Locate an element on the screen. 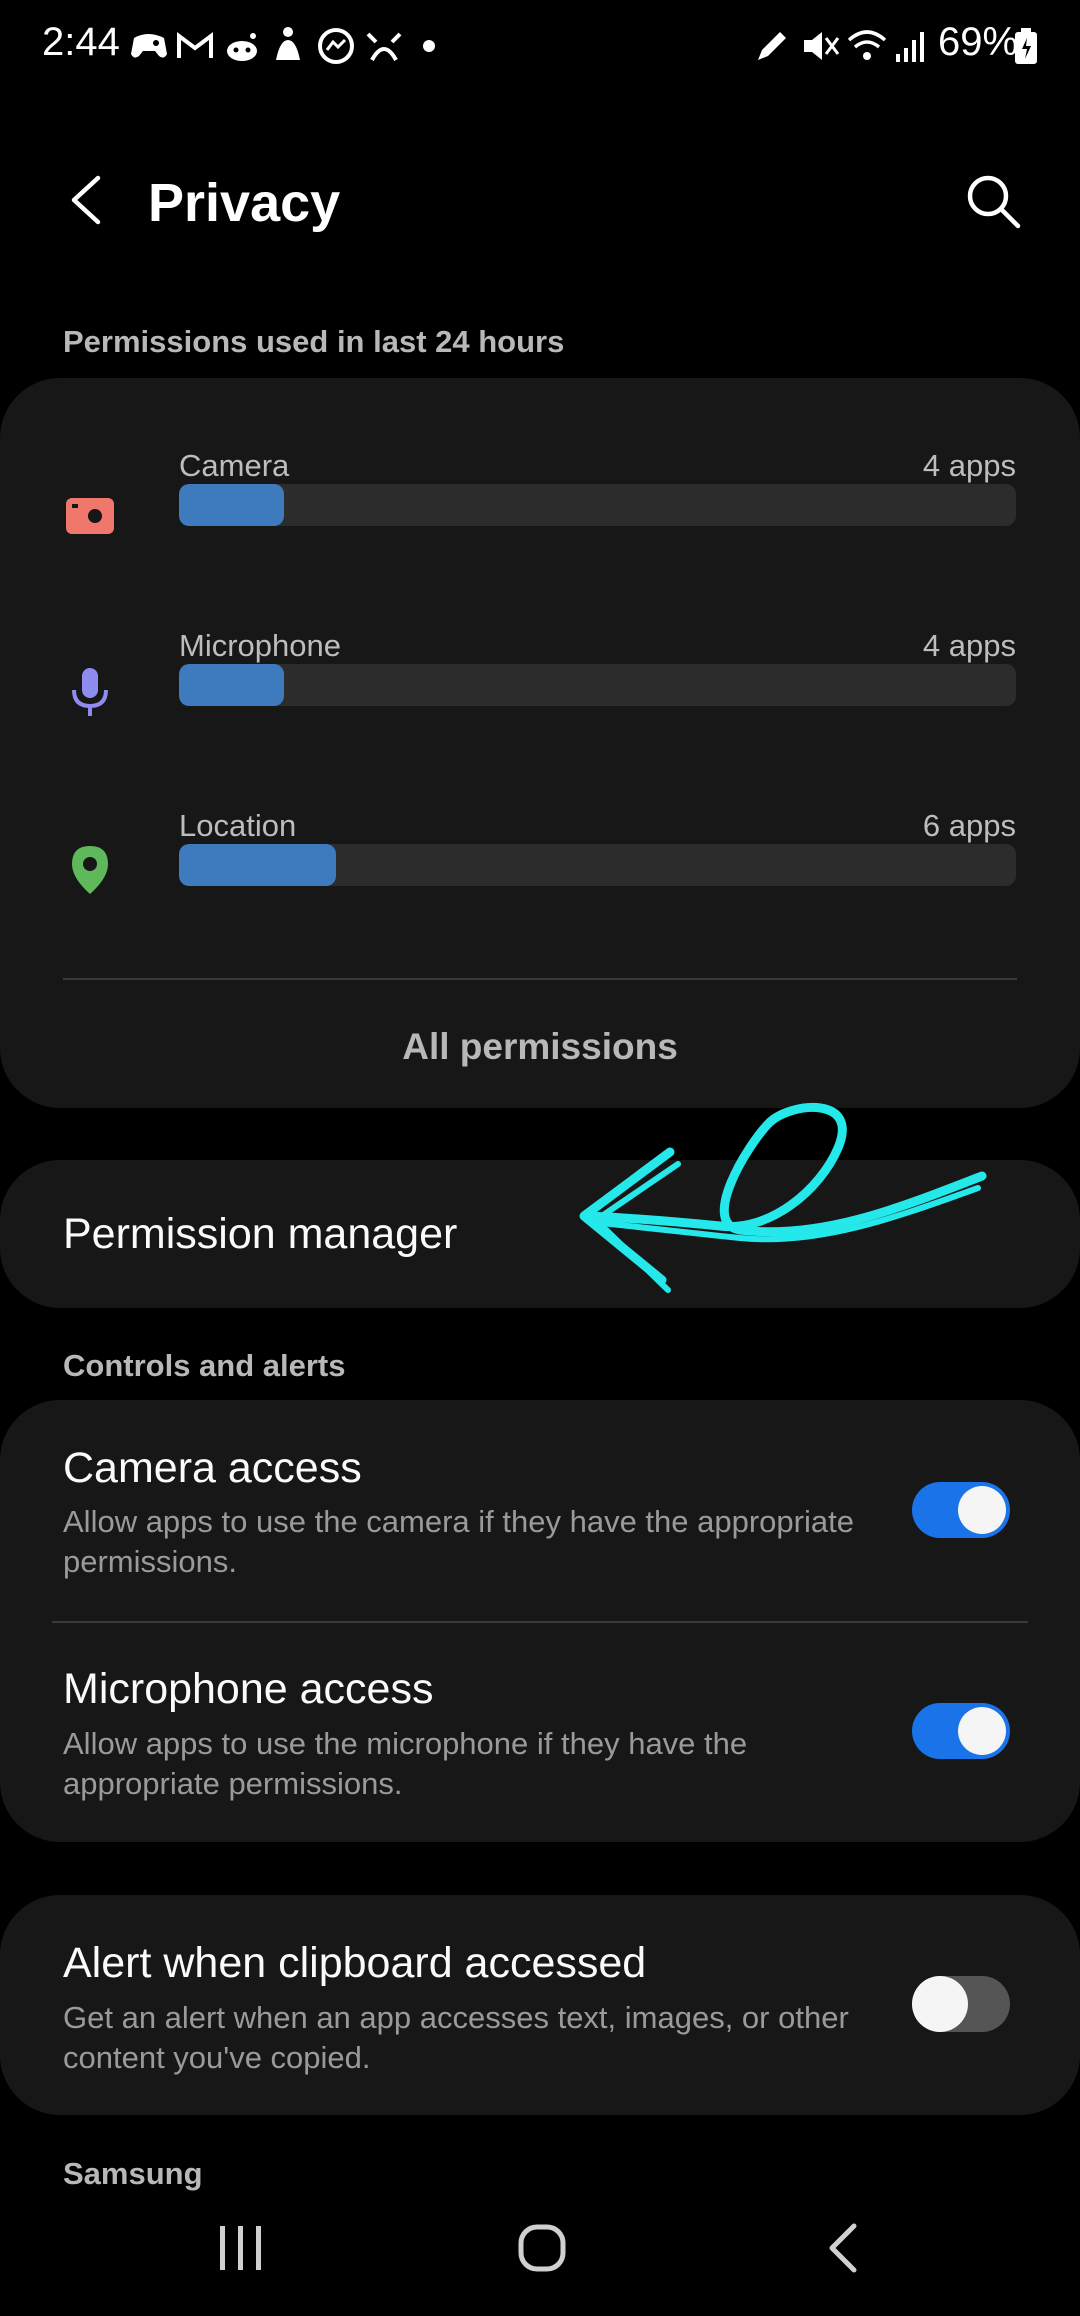 This screenshot has width=1080, height=2316. signal-icon is located at coordinates (910, 47).